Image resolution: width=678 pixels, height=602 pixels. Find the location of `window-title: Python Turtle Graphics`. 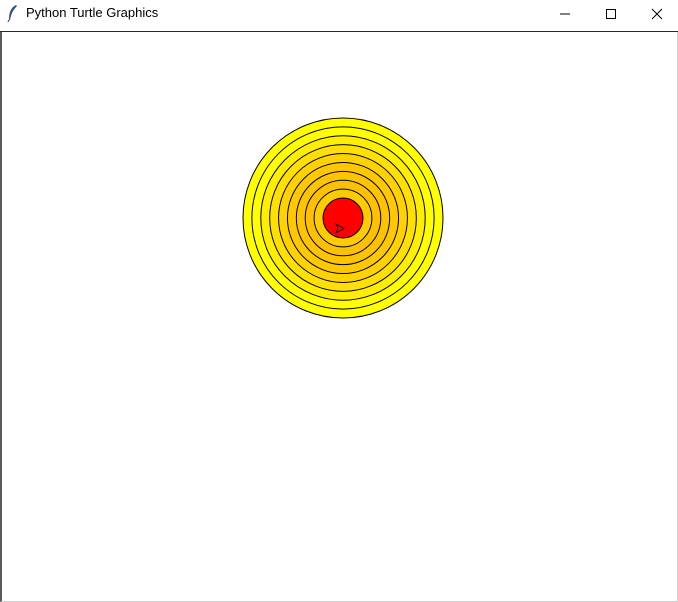

window-title: Python Turtle Graphics is located at coordinates (92, 12).